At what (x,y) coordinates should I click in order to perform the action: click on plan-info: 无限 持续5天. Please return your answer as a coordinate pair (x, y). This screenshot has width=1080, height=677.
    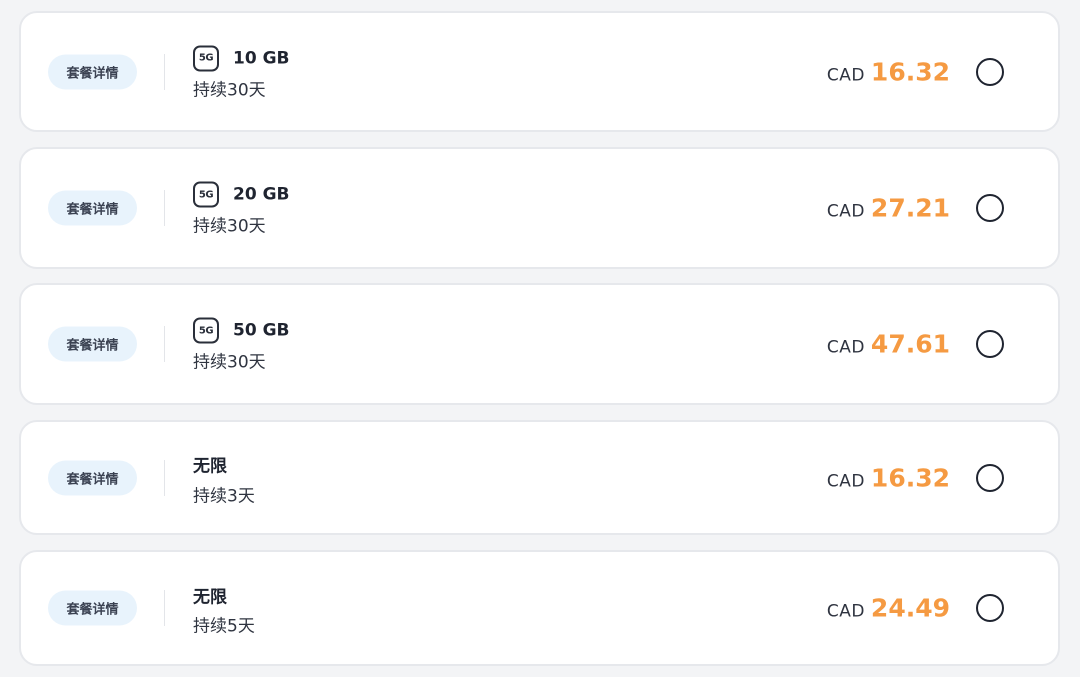
    Looking at the image, I should click on (224, 608).